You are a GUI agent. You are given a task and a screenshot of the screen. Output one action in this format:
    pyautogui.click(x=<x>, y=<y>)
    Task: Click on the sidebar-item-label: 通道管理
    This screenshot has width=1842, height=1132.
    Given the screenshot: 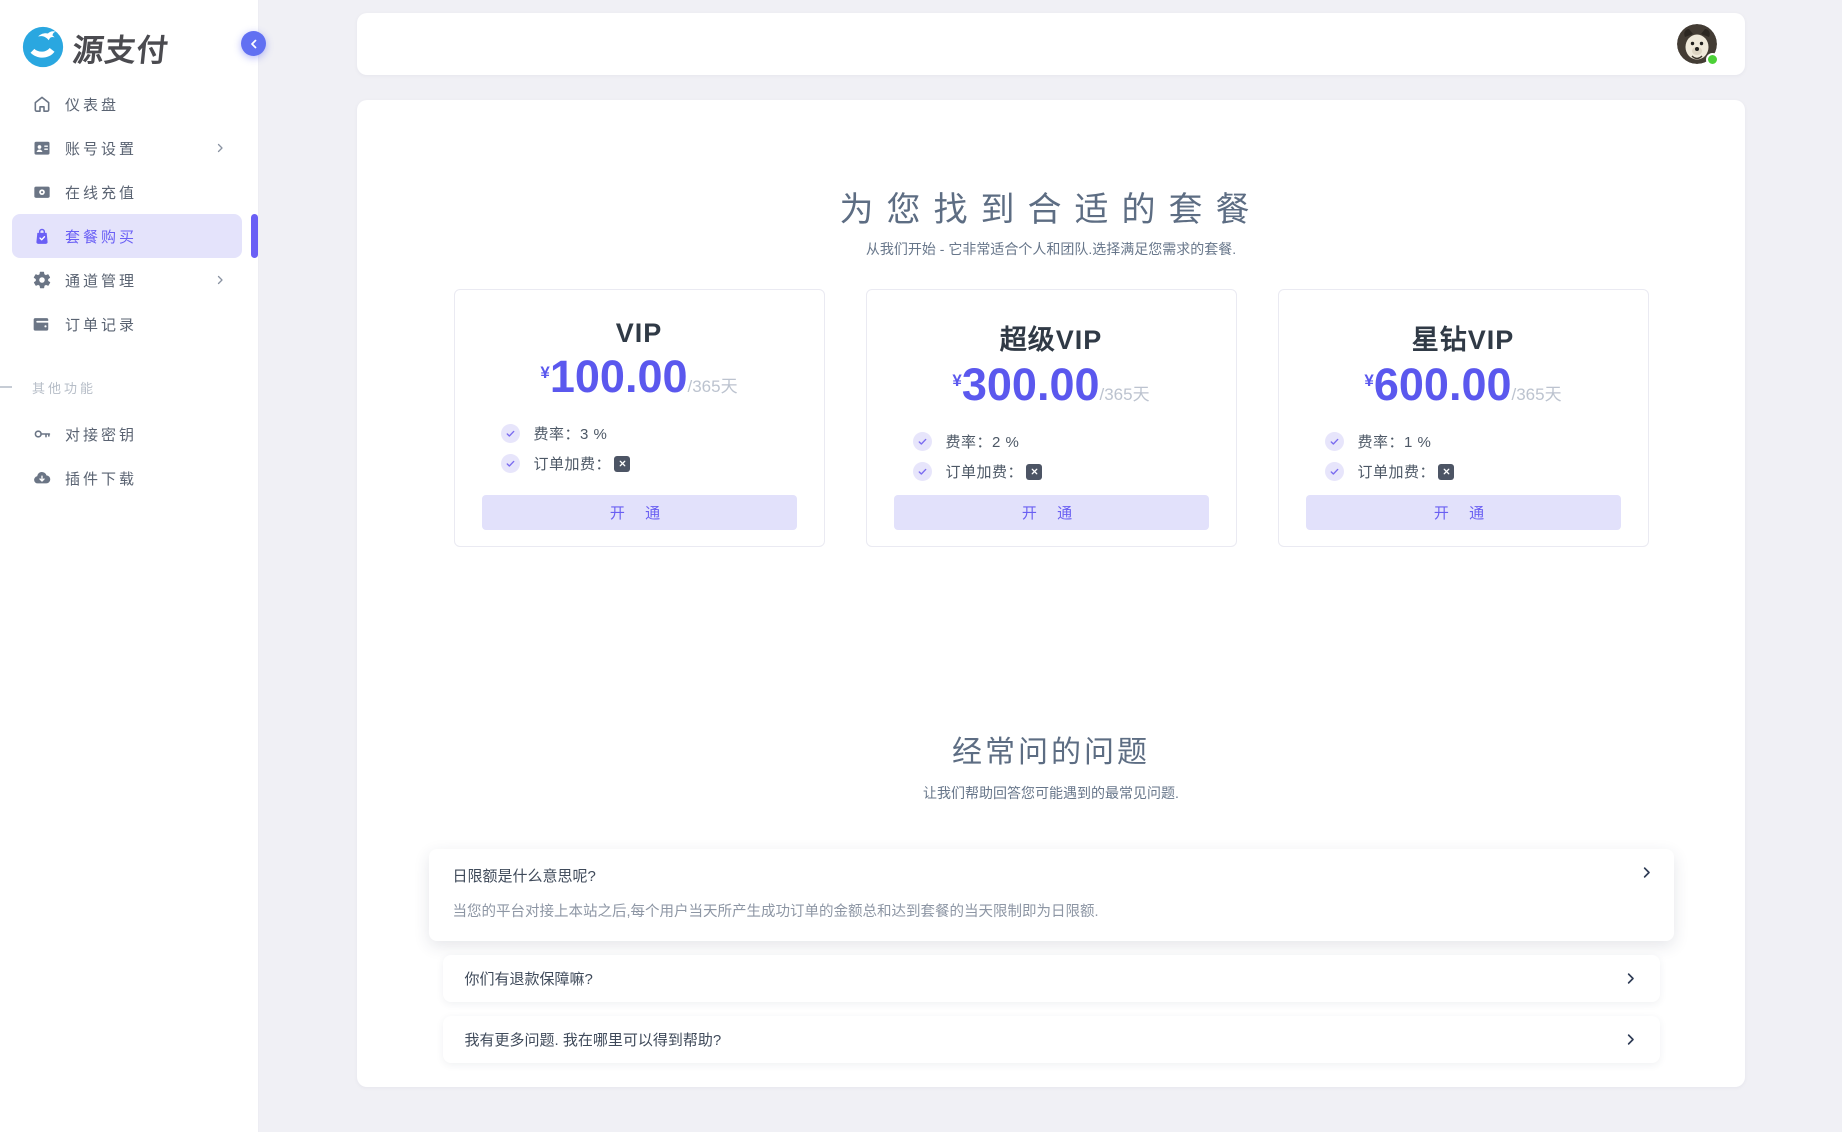 What is the action you would take?
    pyautogui.click(x=101, y=281)
    